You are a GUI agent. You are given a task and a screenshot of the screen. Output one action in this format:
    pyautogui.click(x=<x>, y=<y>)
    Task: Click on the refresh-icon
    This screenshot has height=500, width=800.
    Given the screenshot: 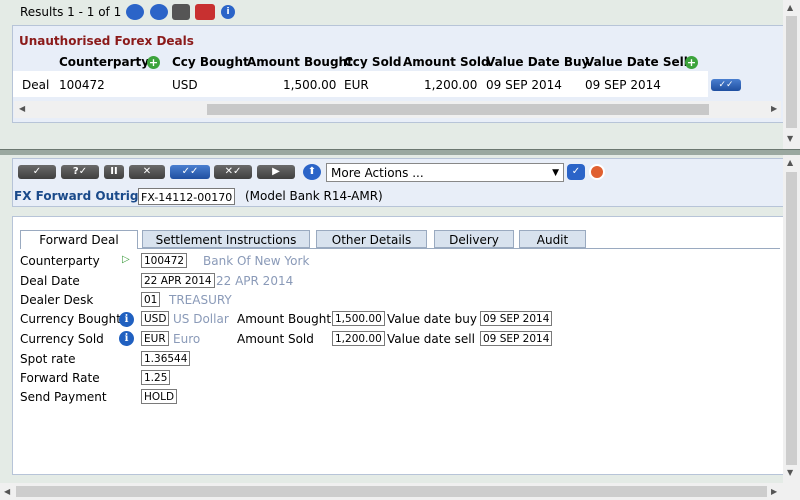 What is the action you would take?
    pyautogui.click(x=135, y=12)
    